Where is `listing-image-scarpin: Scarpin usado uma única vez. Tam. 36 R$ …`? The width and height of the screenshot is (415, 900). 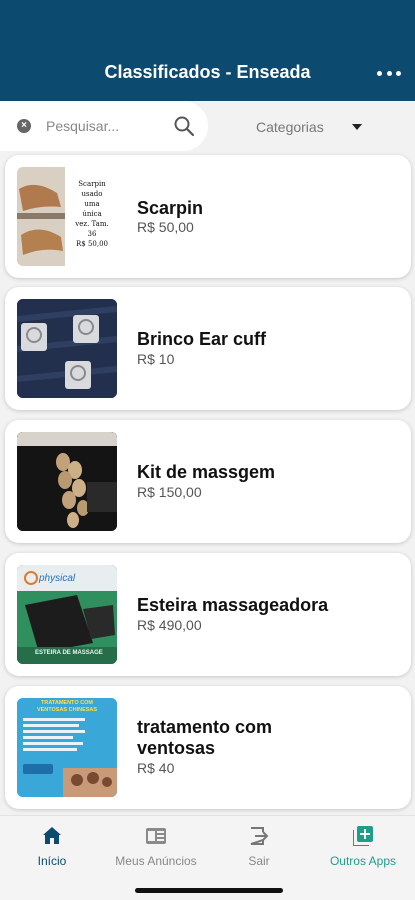
listing-image-scarpin: Scarpin usado uma única vez. Tam. 36 R$ … is located at coordinates (67, 216).